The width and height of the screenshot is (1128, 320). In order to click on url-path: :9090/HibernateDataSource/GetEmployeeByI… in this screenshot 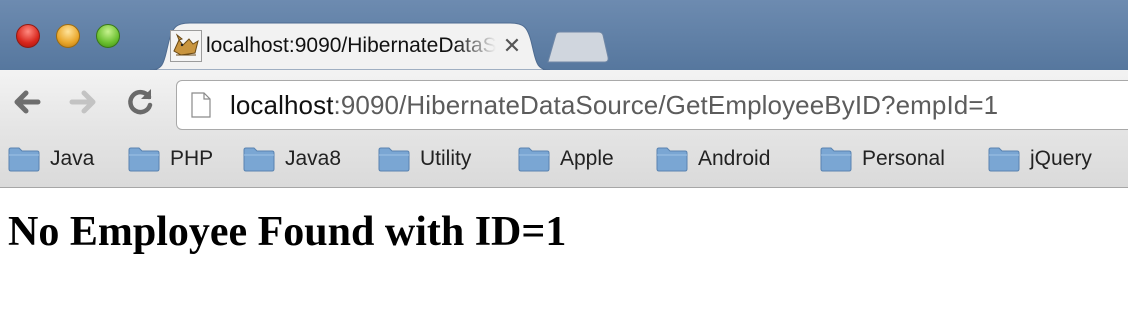, I will do `click(666, 105)`.